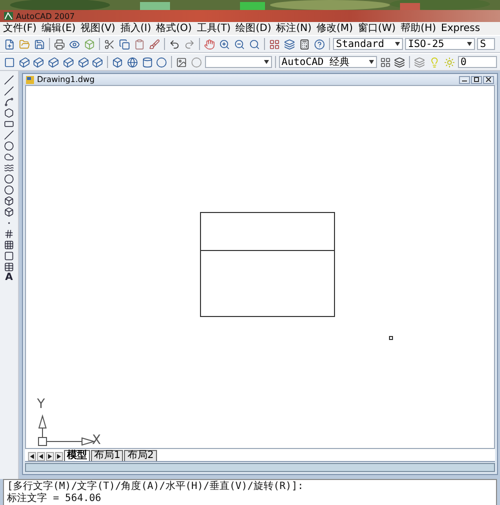 The height and width of the screenshot is (505, 500). Describe the element at coordinates (440, 44) in the screenshot. I see `dimension-style-dropdown: ISO-25` at that location.